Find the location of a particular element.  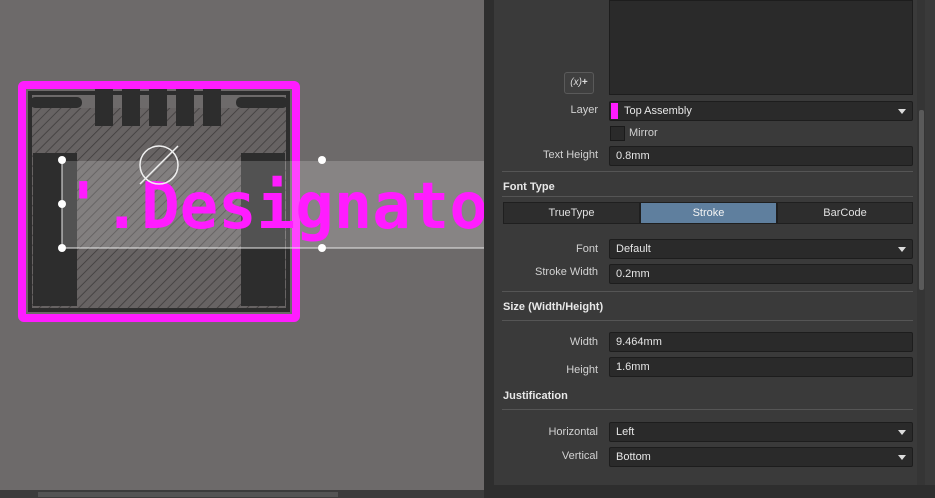

mirror-checkbox is located at coordinates (617, 133).